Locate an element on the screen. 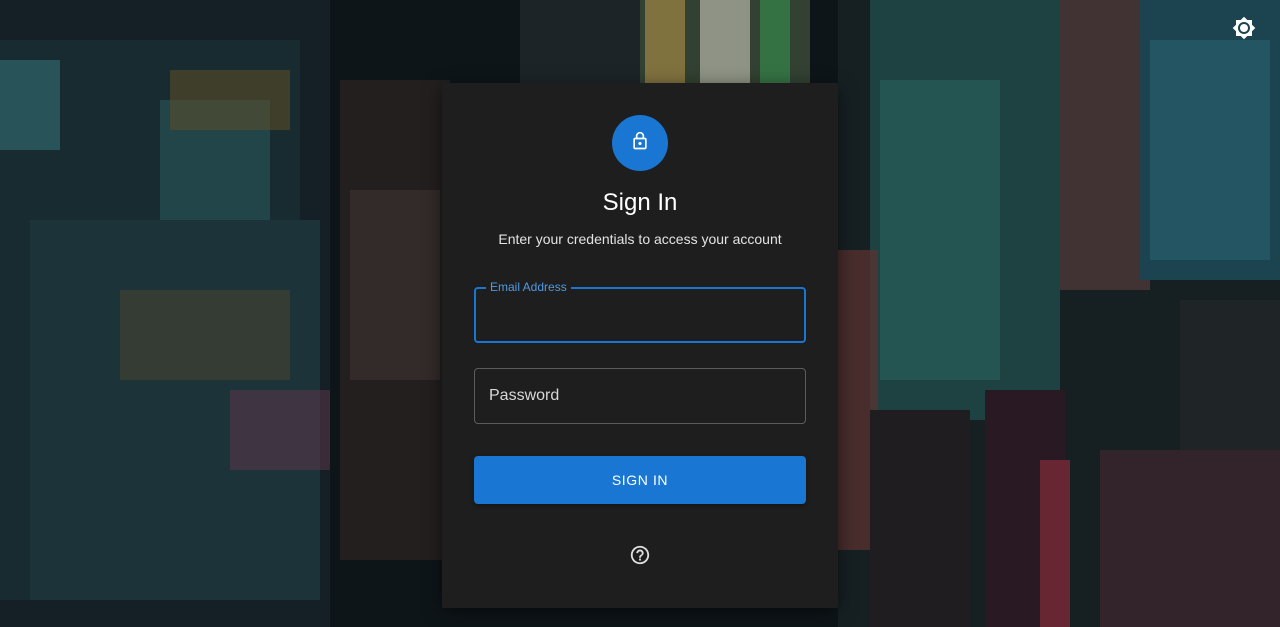  password-field is located at coordinates (640, 396).